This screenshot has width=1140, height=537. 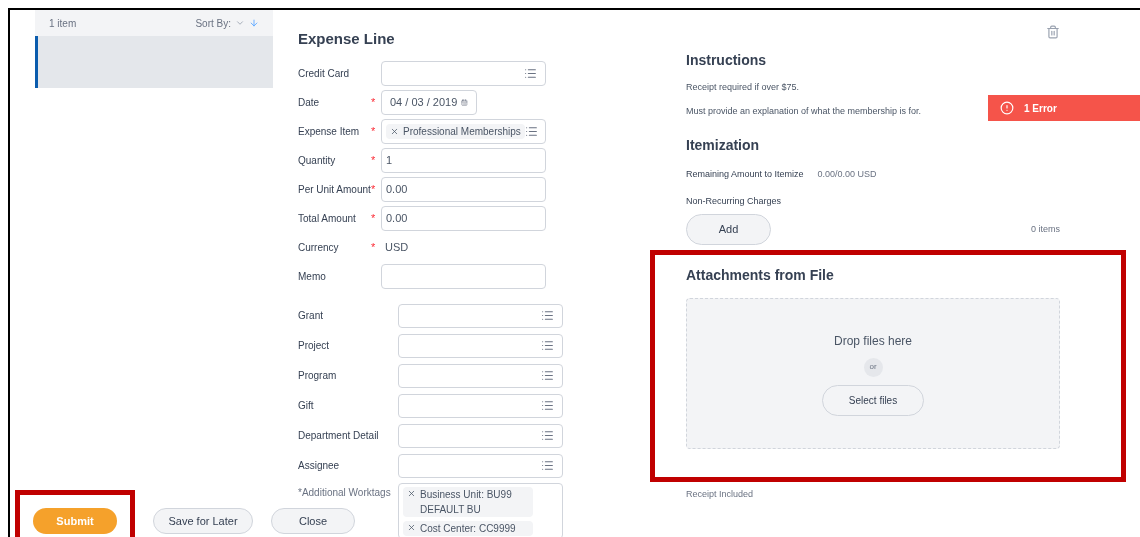 I want to click on field-label: Quantity, so click(x=317, y=160).